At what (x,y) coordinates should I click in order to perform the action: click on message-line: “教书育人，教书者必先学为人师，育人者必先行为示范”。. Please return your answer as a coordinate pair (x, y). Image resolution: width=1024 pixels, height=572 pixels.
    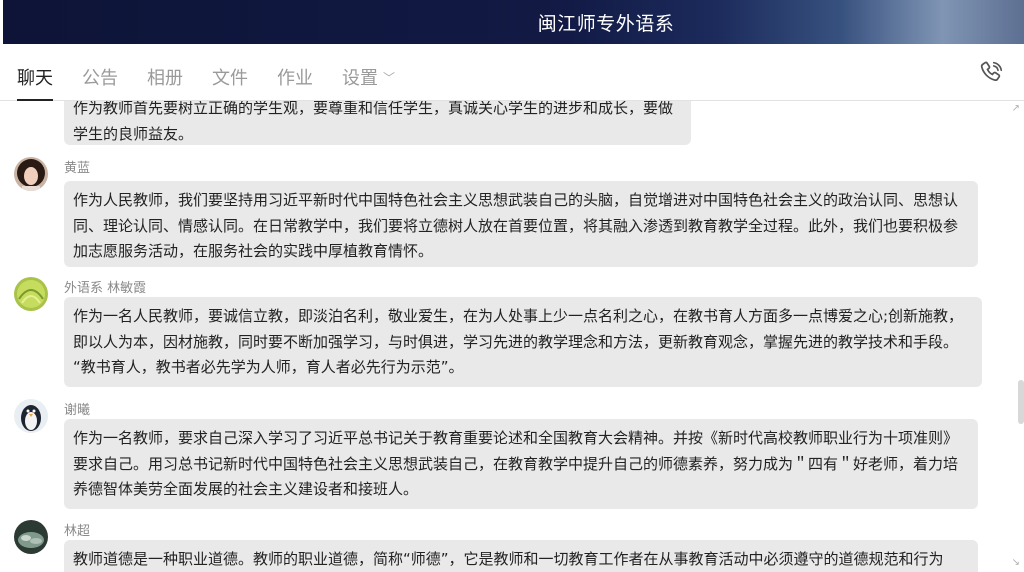
    Looking at the image, I should click on (268, 367).